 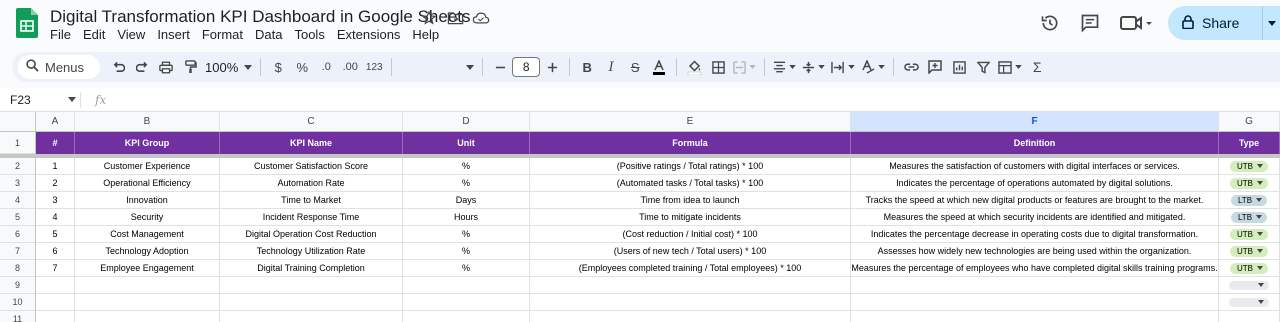 What do you see at coordinates (813, 67) in the screenshot?
I see `vertical-align-icon` at bounding box center [813, 67].